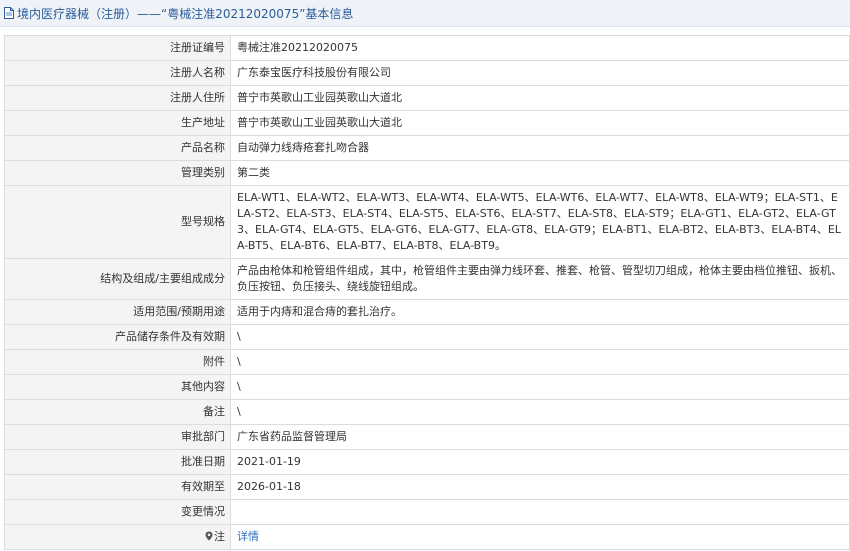 This screenshot has height=551, width=850. I want to click on table-row: 注册证编号 粤械注准20212020075, so click(427, 48).